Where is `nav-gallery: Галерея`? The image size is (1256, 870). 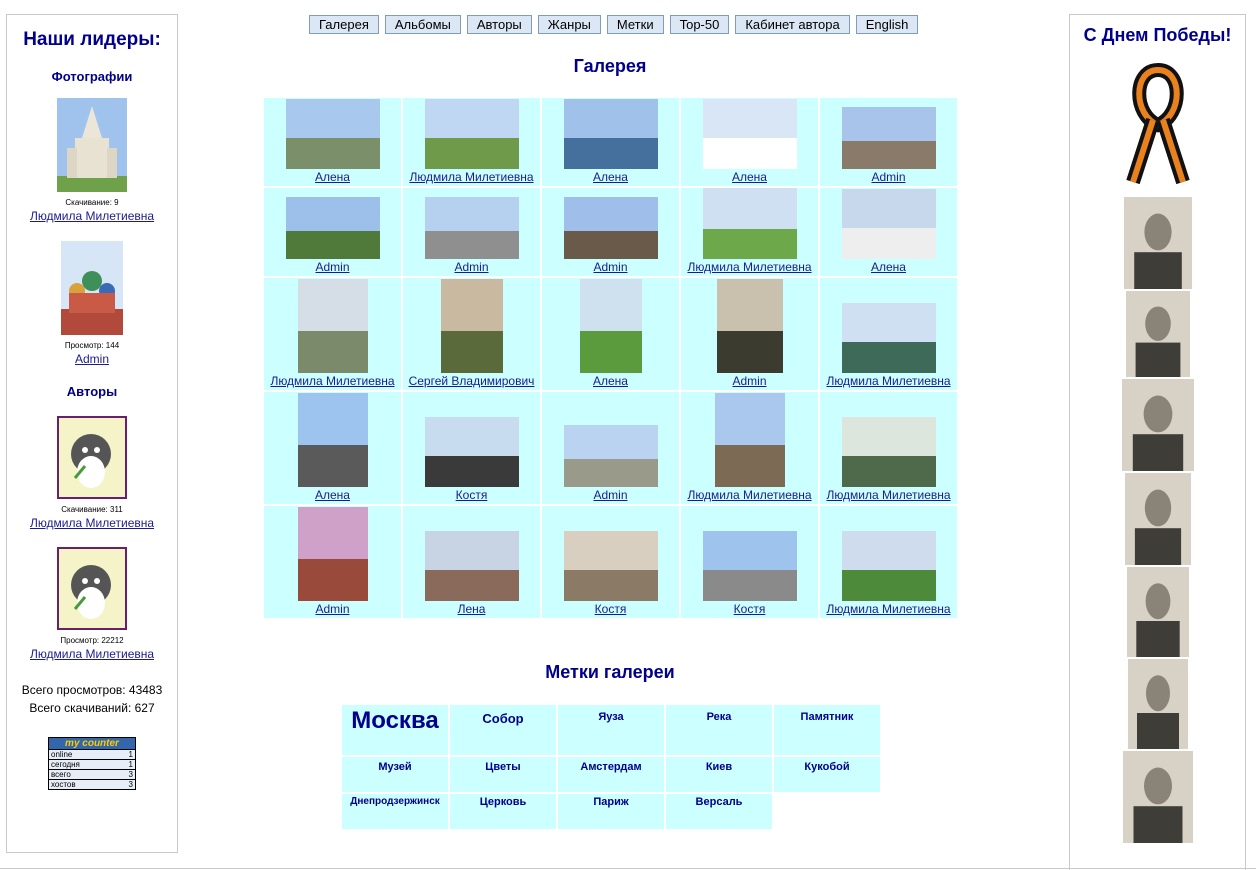 nav-gallery: Галерея is located at coordinates (344, 24).